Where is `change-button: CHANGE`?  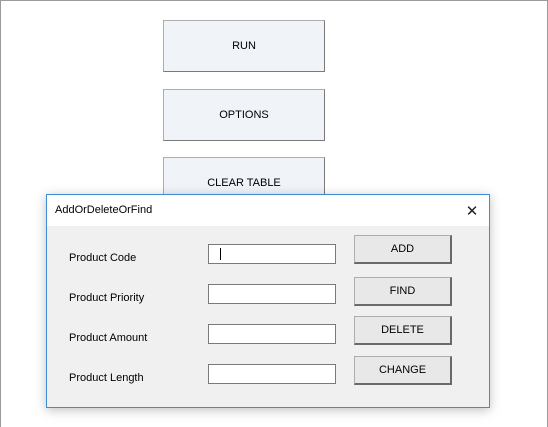
change-button: CHANGE is located at coordinates (403, 370).